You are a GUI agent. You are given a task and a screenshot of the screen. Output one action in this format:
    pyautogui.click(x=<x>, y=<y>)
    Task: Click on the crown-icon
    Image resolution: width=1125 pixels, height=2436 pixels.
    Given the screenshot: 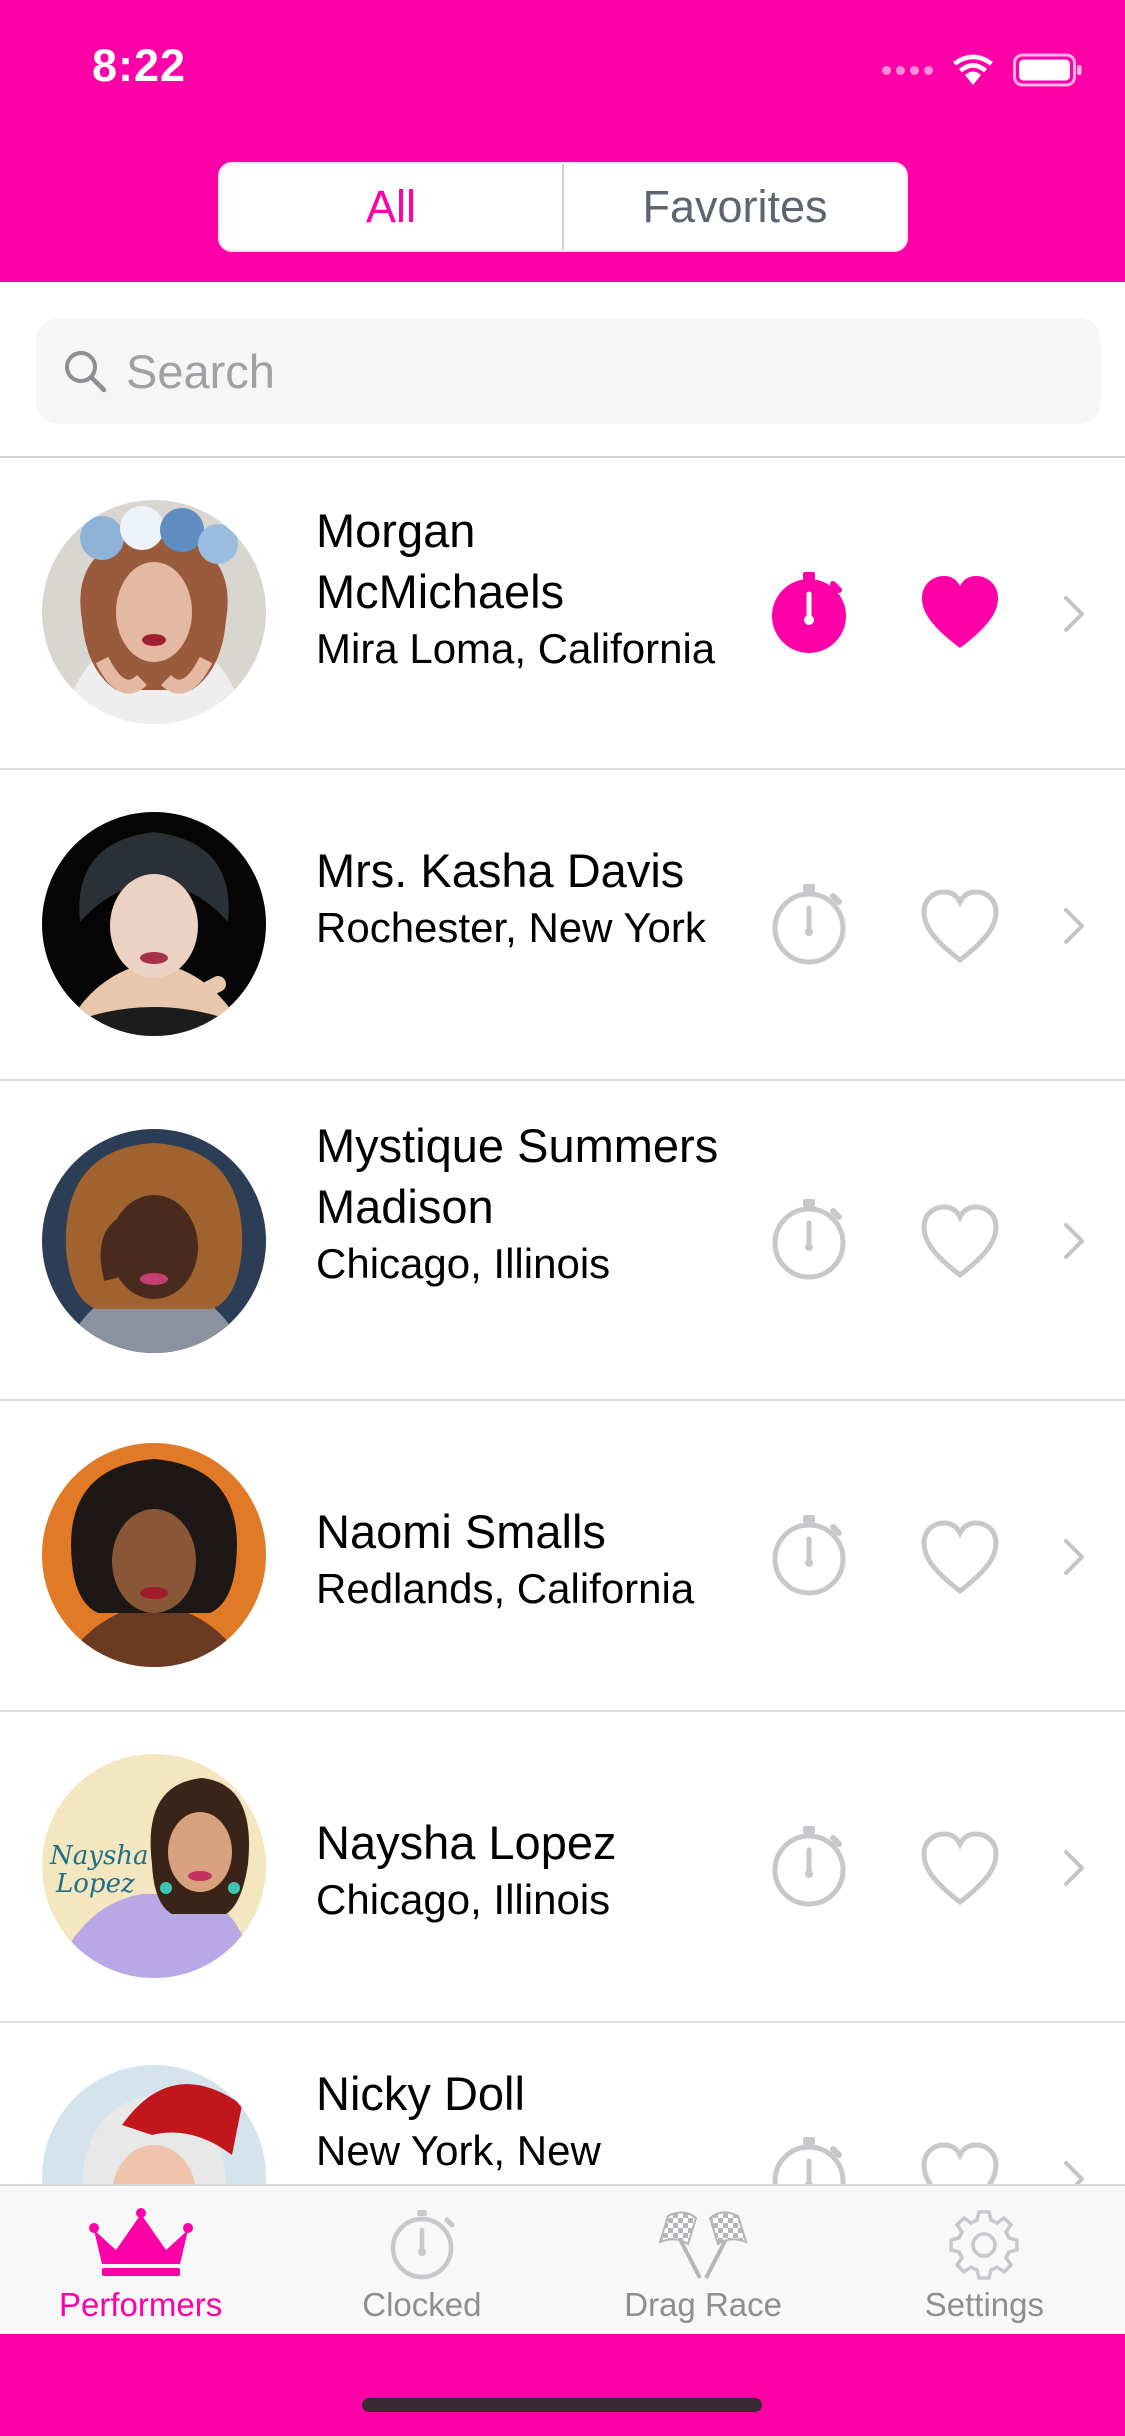 What is the action you would take?
    pyautogui.click(x=140, y=2242)
    